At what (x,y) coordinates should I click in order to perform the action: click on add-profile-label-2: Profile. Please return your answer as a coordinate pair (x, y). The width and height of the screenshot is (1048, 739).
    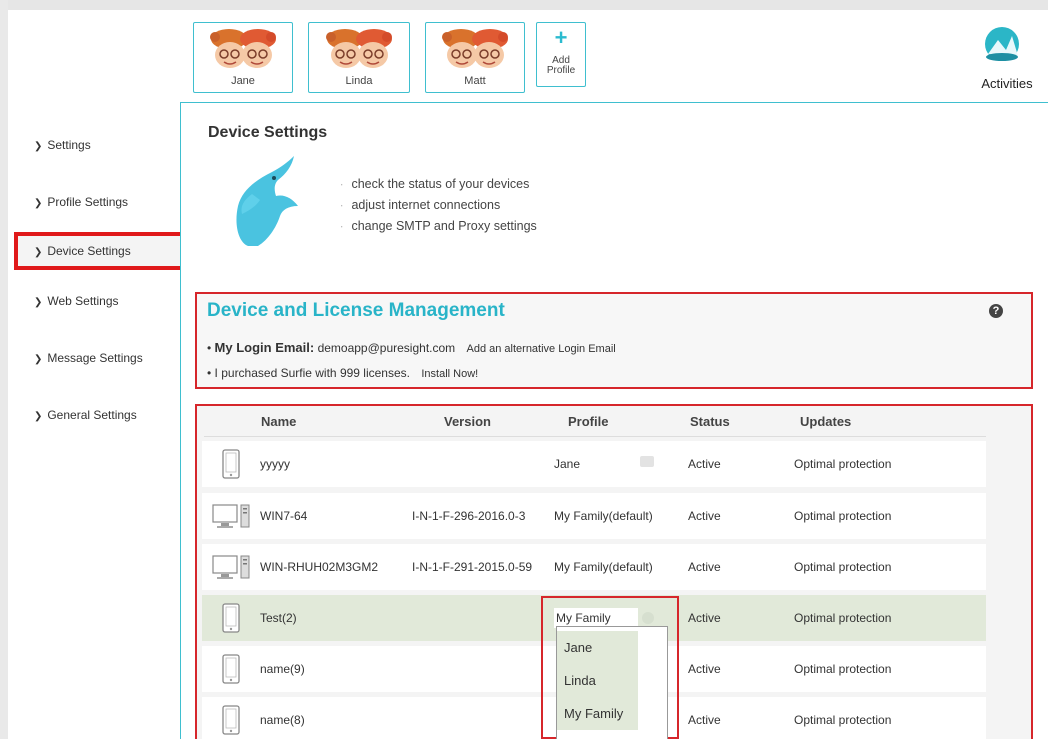
    Looking at the image, I should click on (561, 70).